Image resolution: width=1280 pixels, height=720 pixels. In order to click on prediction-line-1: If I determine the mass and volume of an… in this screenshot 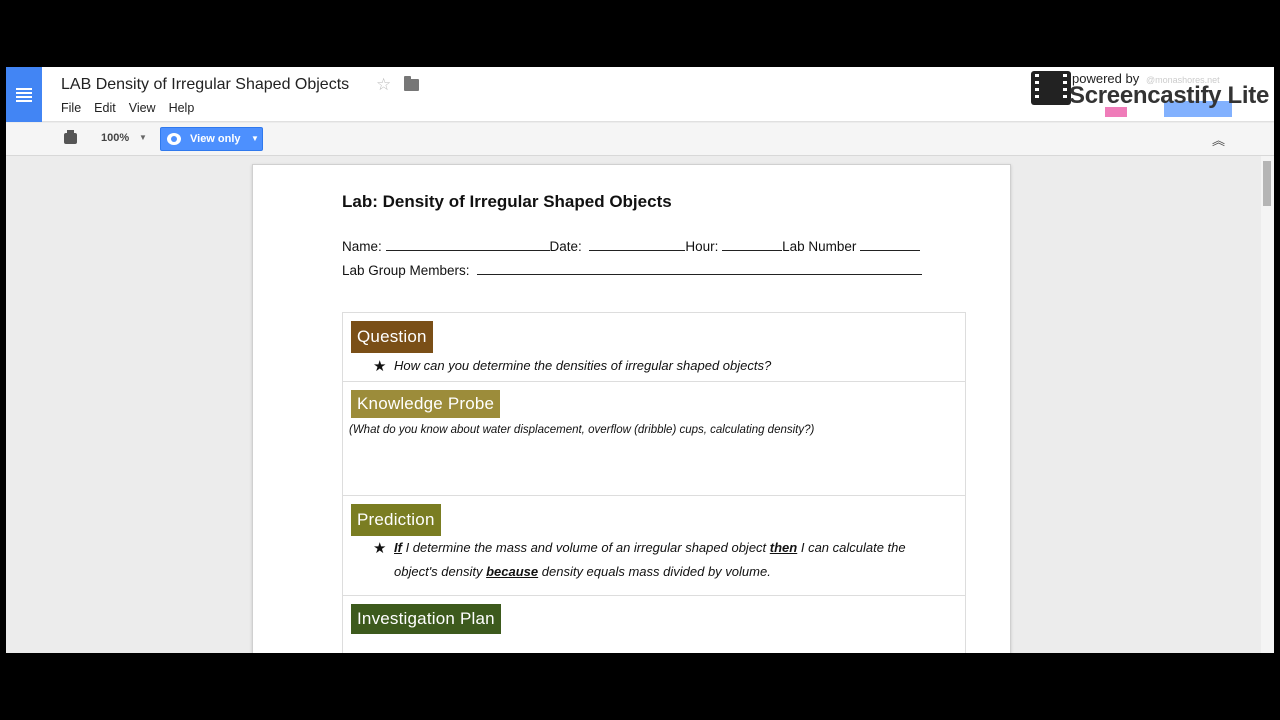, I will do `click(650, 547)`.